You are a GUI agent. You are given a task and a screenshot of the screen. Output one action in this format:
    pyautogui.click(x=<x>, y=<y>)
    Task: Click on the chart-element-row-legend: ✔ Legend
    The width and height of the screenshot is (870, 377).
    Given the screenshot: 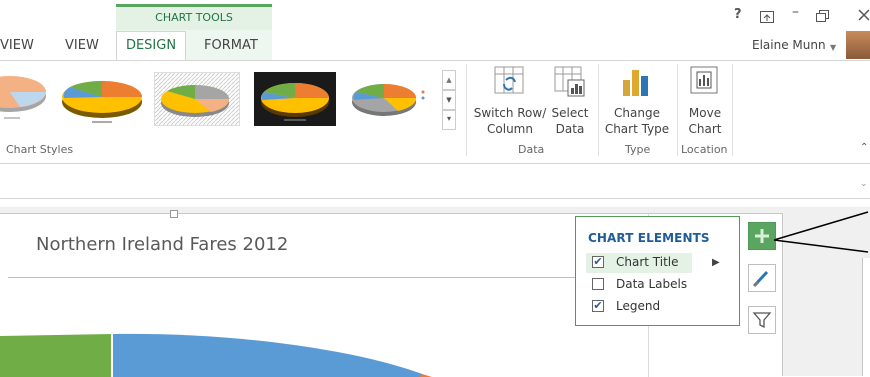 What is the action you would take?
    pyautogui.click(x=641, y=307)
    